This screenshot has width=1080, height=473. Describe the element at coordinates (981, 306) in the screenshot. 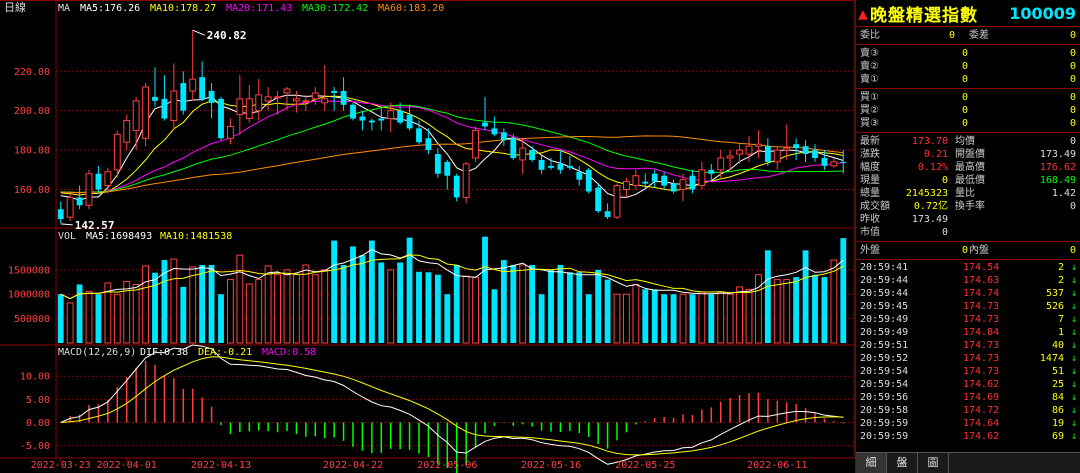

I see `tick-price: 174.73` at that location.